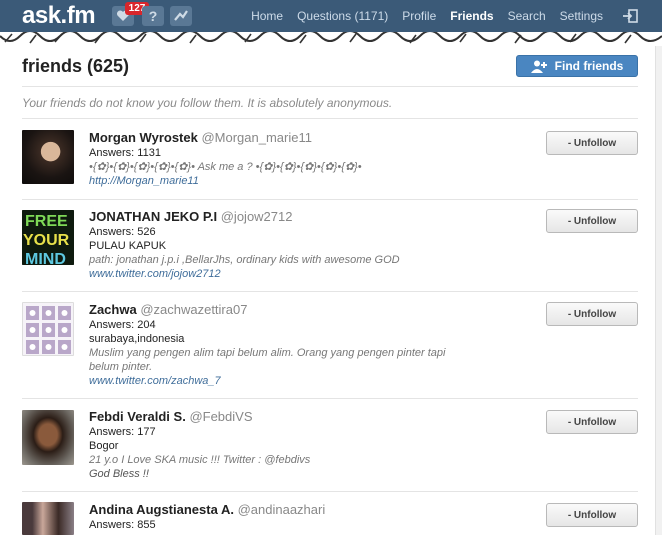 Image resolution: width=662 pixels, height=535 pixels. Describe the element at coordinates (143, 137) in the screenshot. I see `friend-name: Morgan Wyrostek` at that location.